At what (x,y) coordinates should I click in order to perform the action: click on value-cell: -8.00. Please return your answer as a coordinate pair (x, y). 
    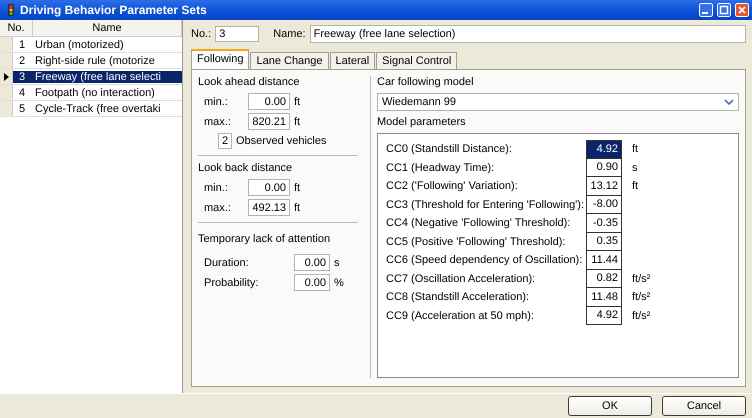
    Looking at the image, I should click on (604, 205).